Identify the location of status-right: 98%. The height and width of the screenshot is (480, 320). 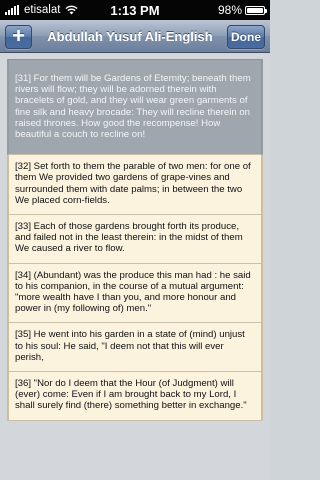
(242, 10).